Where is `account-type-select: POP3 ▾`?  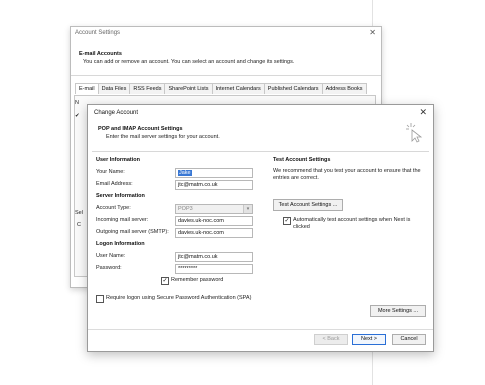
account-type-select: POP3 ▾ is located at coordinates (214, 209).